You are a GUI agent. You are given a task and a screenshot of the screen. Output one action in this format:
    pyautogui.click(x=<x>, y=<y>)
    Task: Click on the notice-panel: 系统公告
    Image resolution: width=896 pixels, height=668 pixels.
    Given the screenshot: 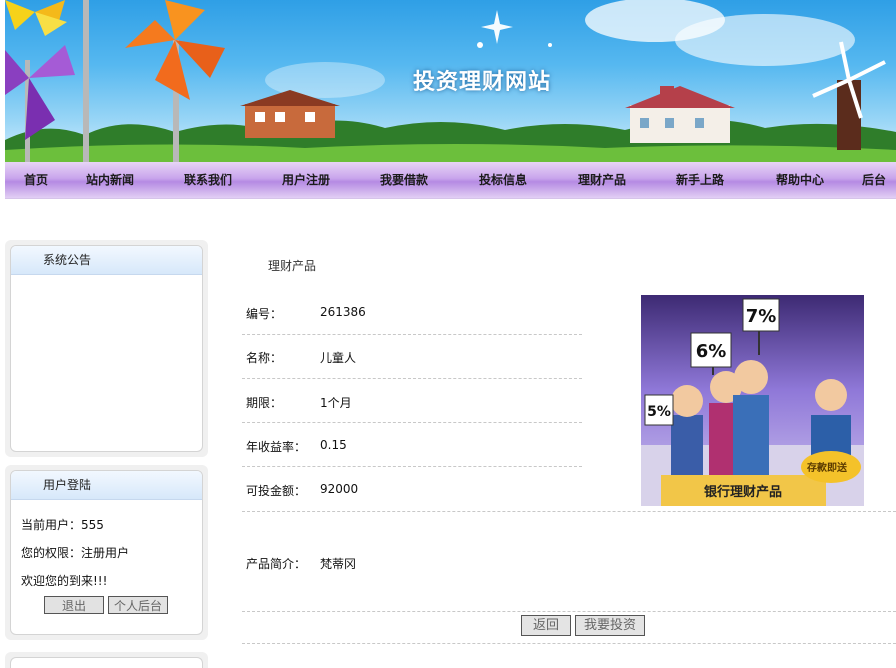 What is the action you would take?
    pyautogui.click(x=106, y=348)
    